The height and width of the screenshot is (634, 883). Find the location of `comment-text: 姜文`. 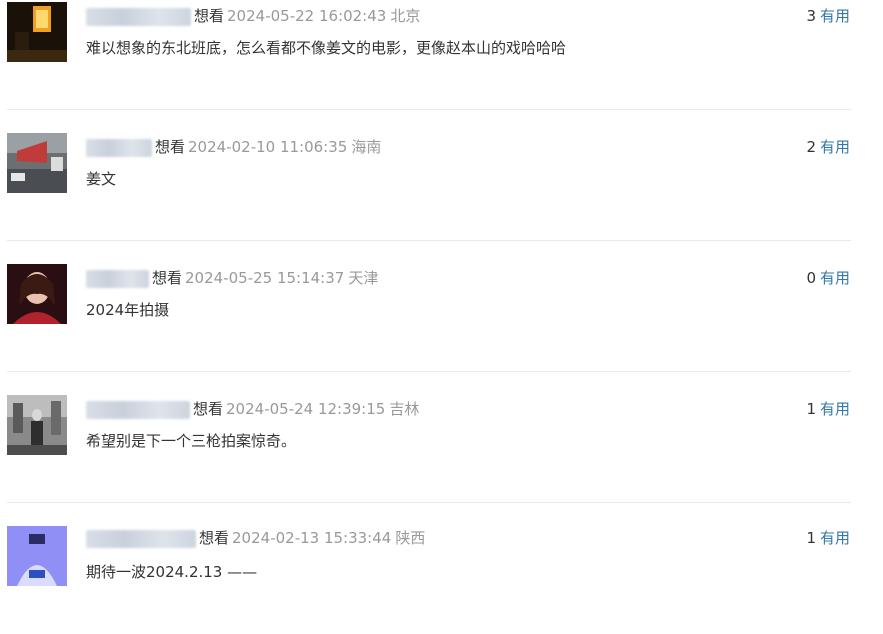

comment-text: 姜文 is located at coordinates (101, 179).